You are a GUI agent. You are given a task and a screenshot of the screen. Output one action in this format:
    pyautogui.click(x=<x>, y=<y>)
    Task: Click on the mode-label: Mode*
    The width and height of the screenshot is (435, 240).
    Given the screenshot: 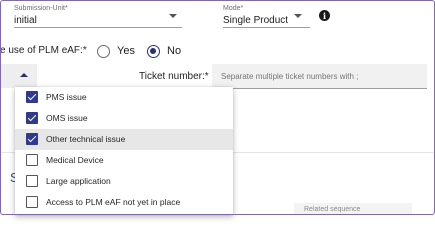 What is the action you would take?
    pyautogui.click(x=233, y=8)
    